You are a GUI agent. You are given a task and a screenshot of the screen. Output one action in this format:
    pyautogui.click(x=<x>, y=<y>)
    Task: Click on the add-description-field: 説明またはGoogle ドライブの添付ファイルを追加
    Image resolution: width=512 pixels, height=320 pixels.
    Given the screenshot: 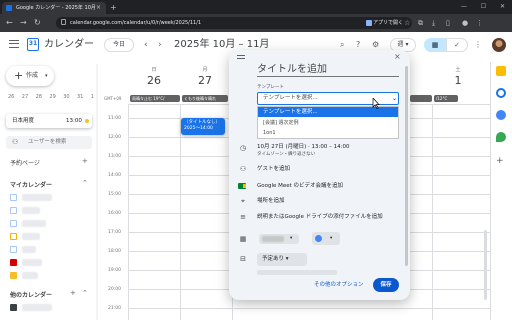 What is the action you would take?
    pyautogui.click(x=320, y=217)
    